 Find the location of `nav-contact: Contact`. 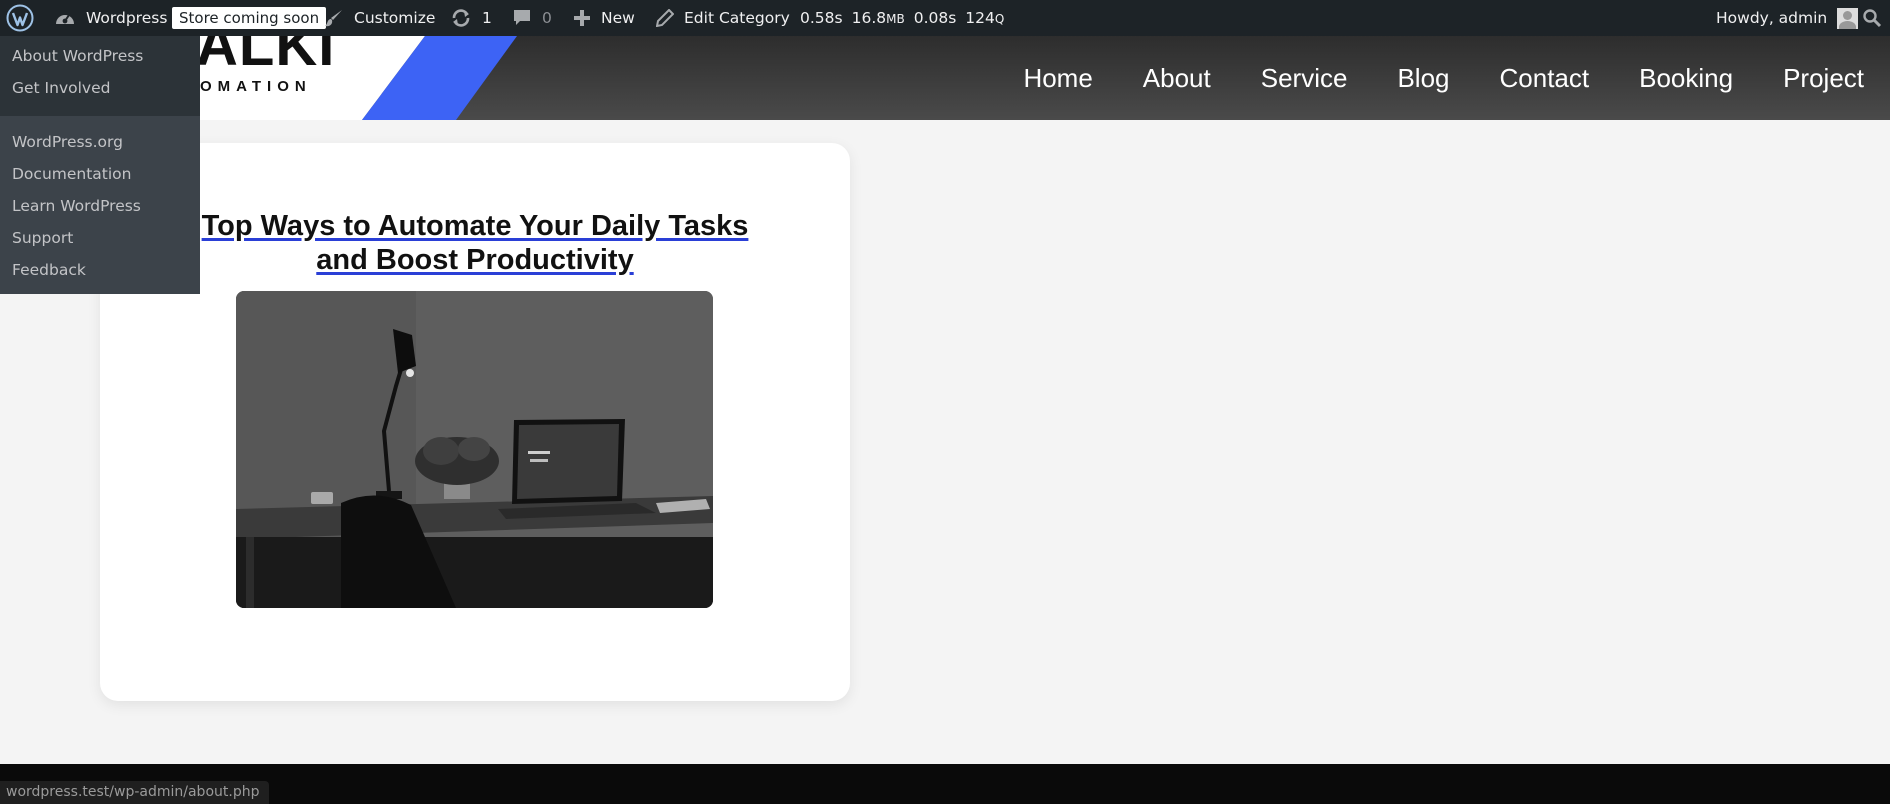

nav-contact: Contact is located at coordinates (1545, 78).